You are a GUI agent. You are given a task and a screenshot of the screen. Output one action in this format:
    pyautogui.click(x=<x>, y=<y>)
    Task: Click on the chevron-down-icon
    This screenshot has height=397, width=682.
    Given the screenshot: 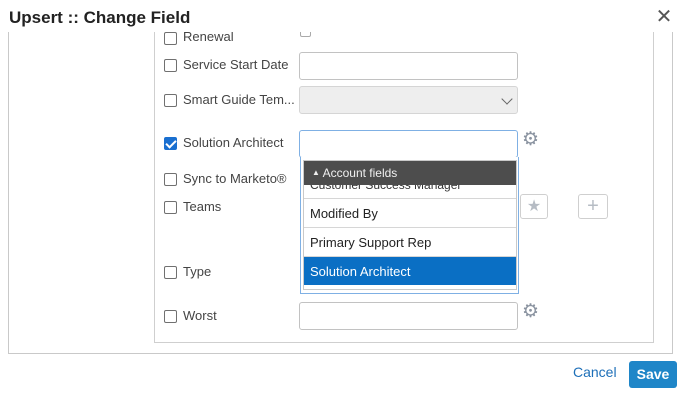 What is the action you would take?
    pyautogui.click(x=507, y=99)
    